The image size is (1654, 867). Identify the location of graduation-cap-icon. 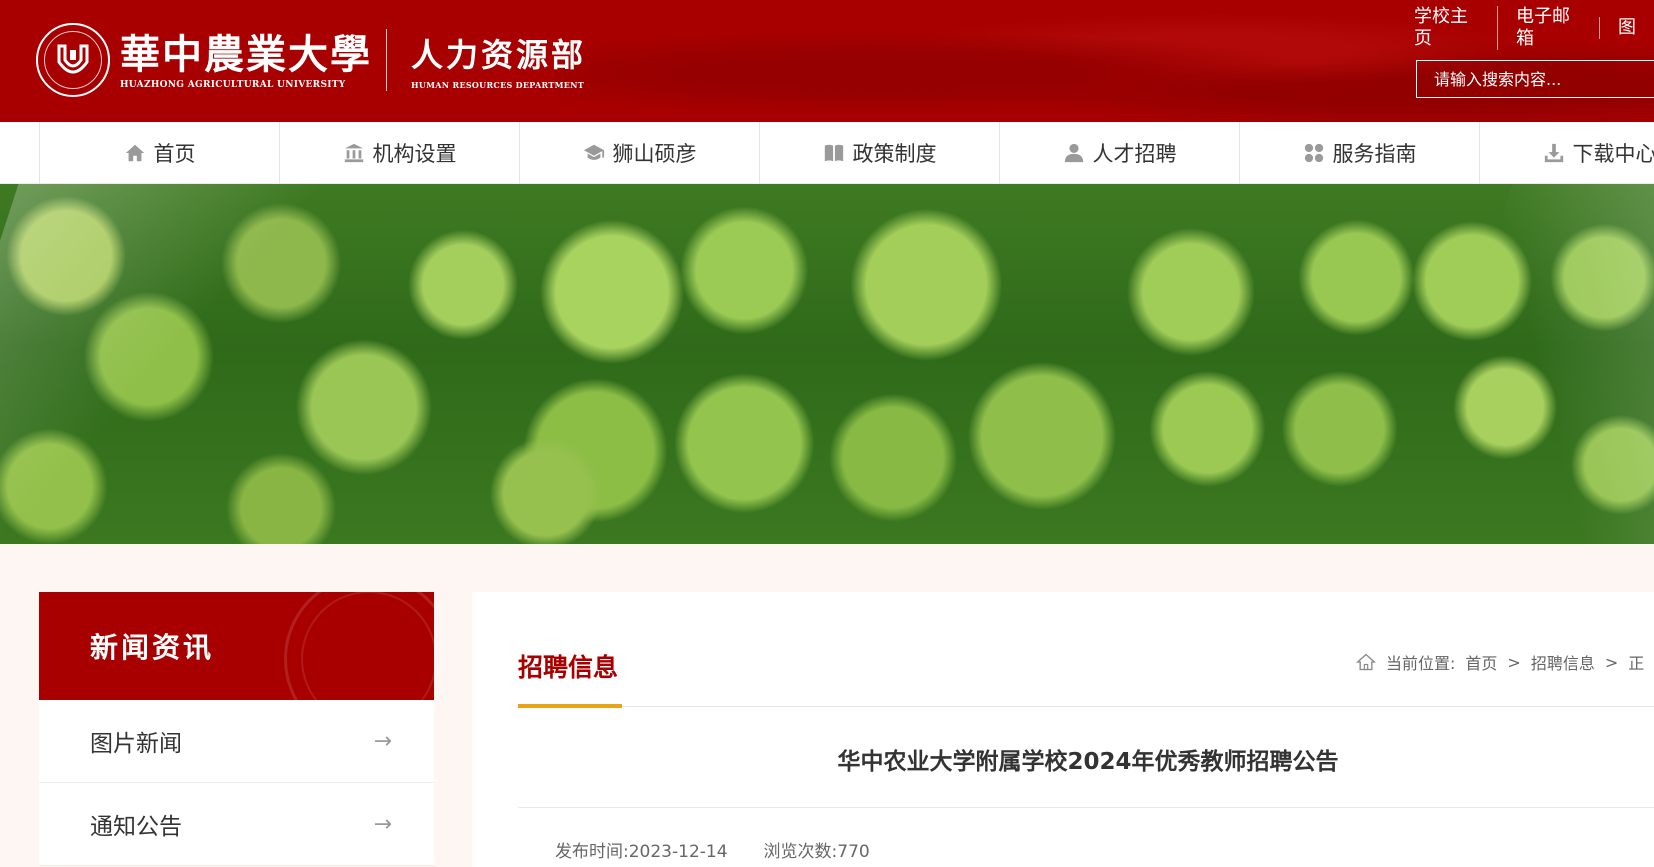
(593, 152).